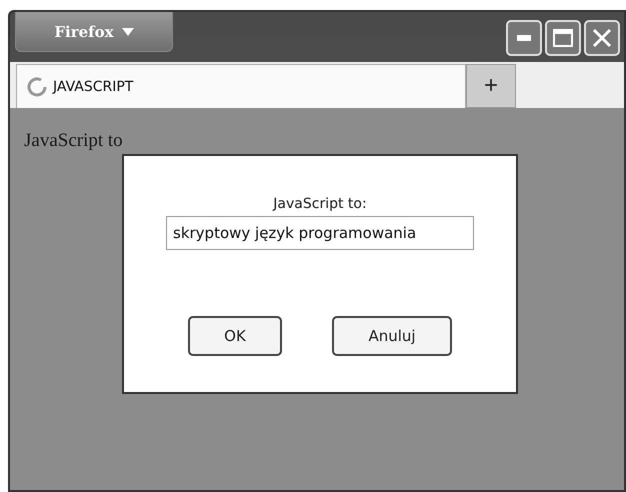 This screenshot has height=492, width=626. What do you see at coordinates (235, 336) in the screenshot?
I see `ok-button: OK` at bounding box center [235, 336].